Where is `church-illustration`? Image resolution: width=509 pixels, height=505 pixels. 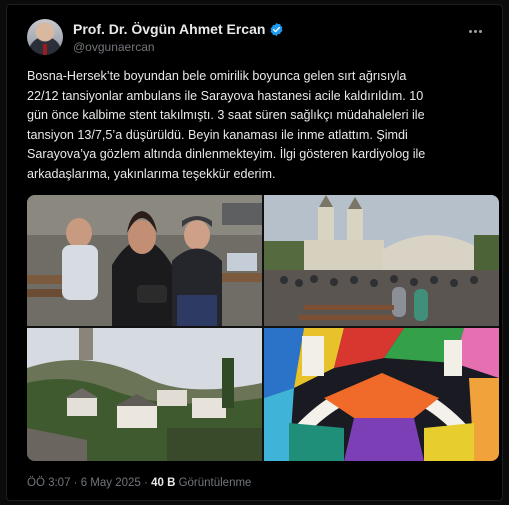 church-illustration is located at coordinates (381, 260).